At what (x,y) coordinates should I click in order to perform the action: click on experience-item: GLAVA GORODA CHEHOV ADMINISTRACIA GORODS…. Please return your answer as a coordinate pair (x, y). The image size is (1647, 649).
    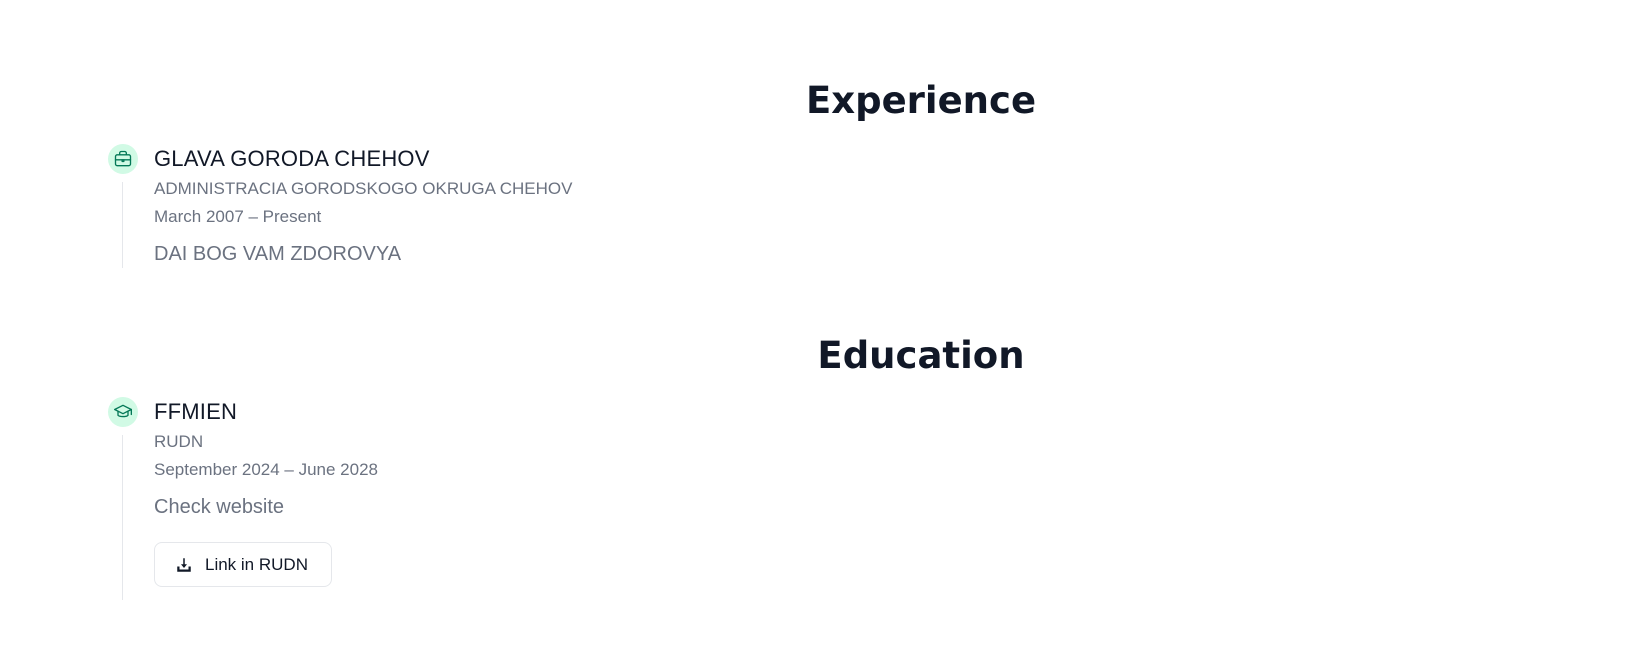
    Looking at the image, I should click on (458, 206).